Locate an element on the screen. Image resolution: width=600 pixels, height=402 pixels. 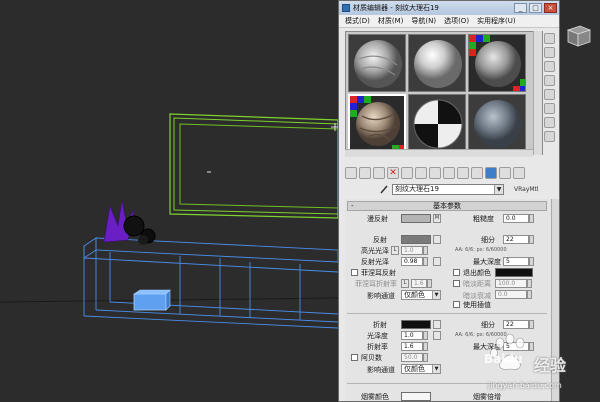
menu-options: 选项(O) is located at coordinates (456, 21).